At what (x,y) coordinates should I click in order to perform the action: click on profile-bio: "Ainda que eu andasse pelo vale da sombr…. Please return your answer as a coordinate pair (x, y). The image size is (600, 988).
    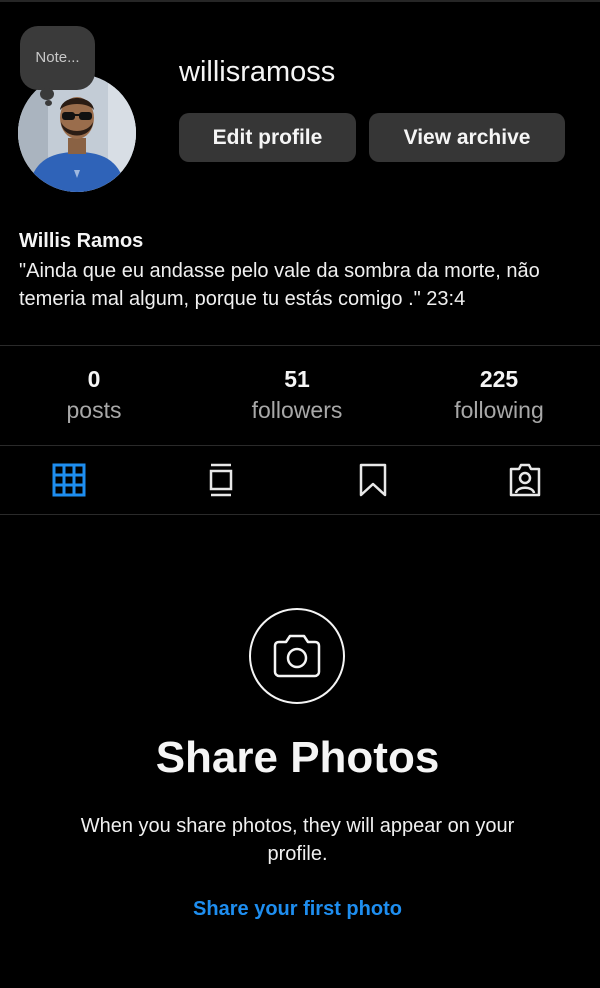
    Looking at the image, I should click on (279, 285).